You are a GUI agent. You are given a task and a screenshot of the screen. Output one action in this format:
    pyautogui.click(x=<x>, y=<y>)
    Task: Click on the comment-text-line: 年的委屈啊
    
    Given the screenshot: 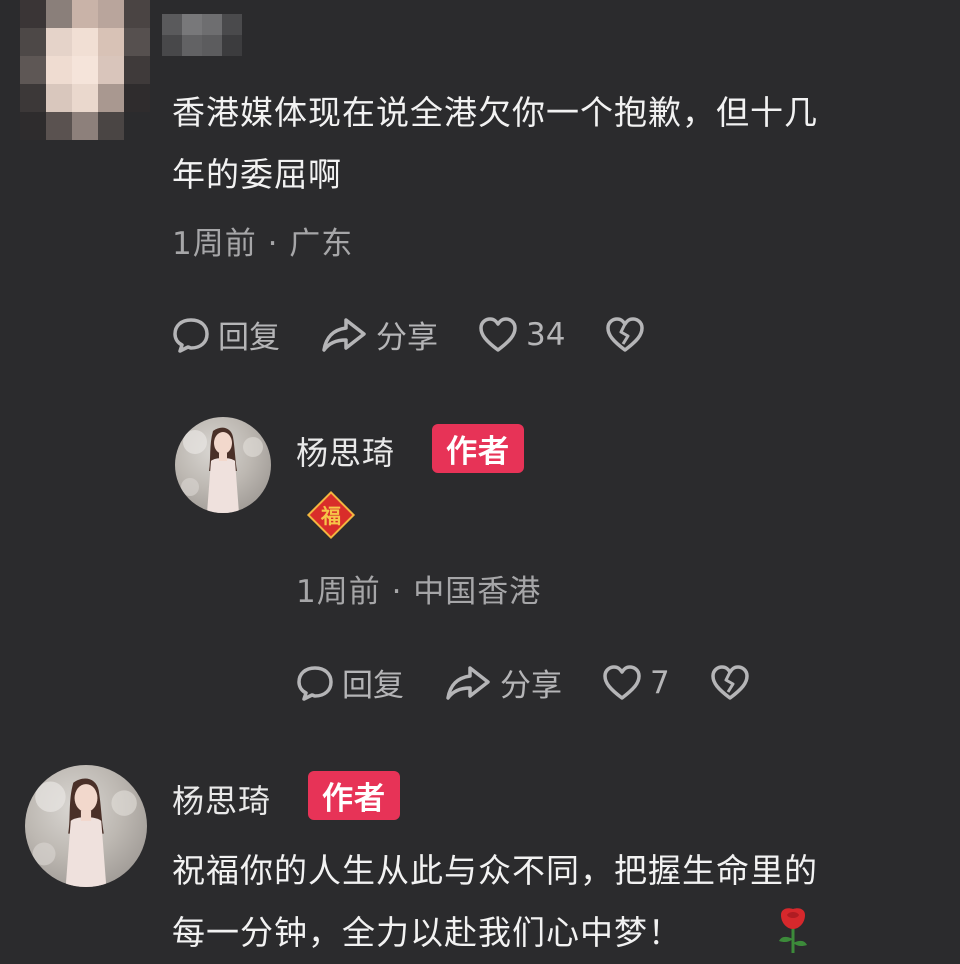 What is the action you would take?
    pyautogui.click(x=257, y=174)
    